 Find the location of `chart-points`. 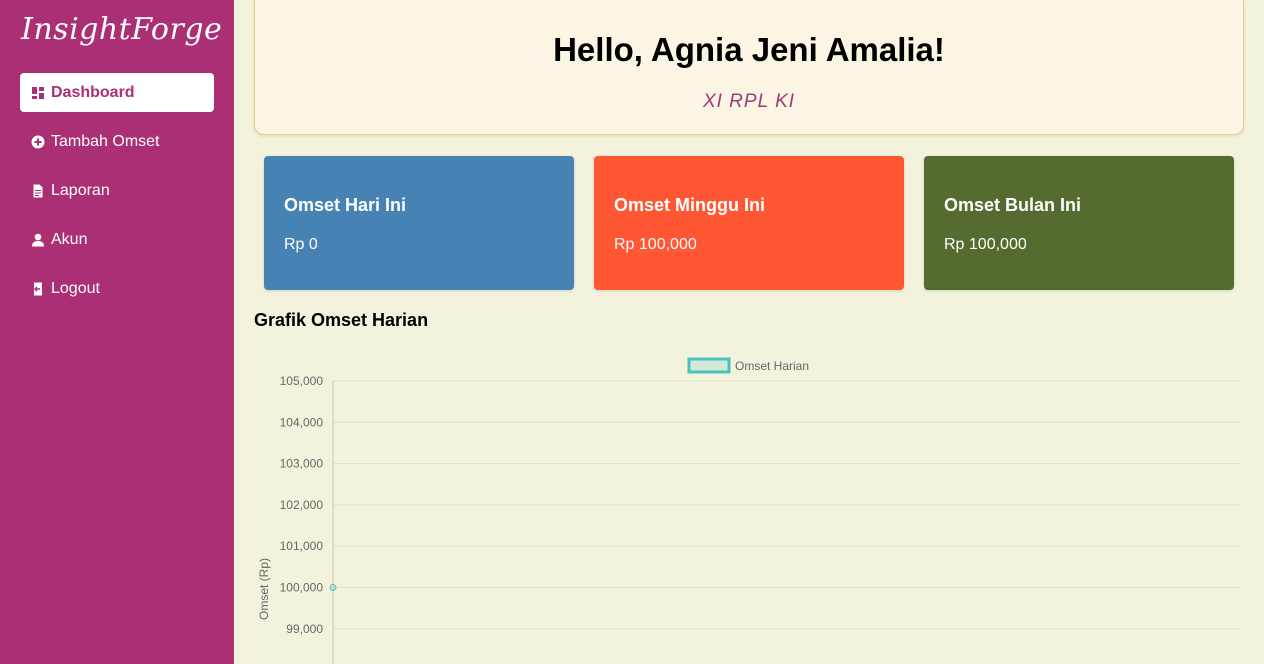

chart-points is located at coordinates (333, 587).